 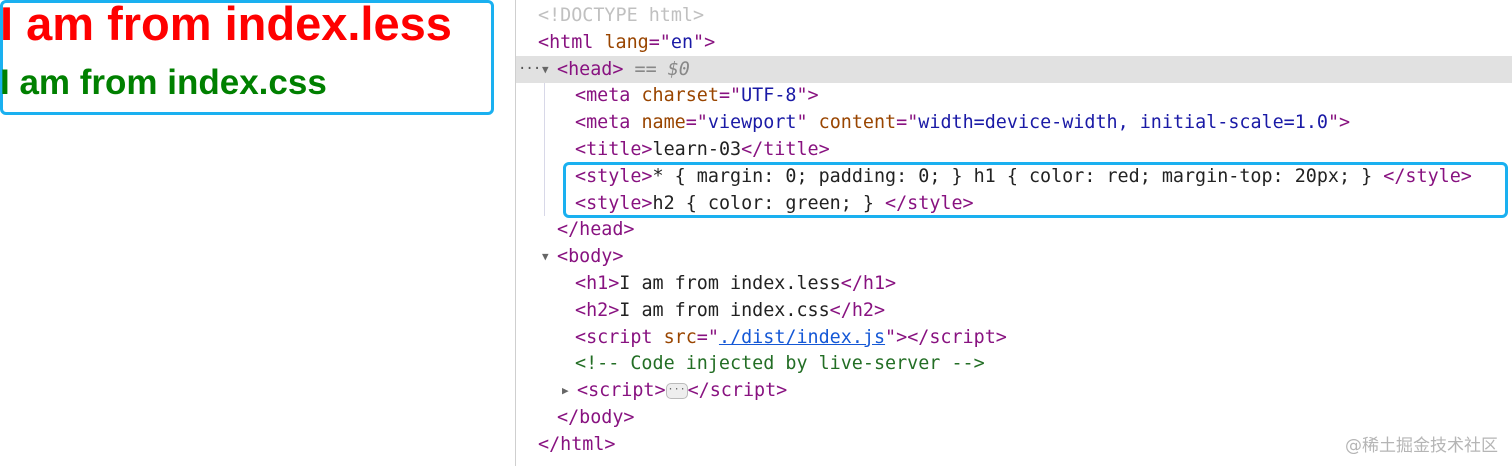 What do you see at coordinates (1421, 446) in the screenshot?
I see `watermark: @稀土掘金技术社区` at bounding box center [1421, 446].